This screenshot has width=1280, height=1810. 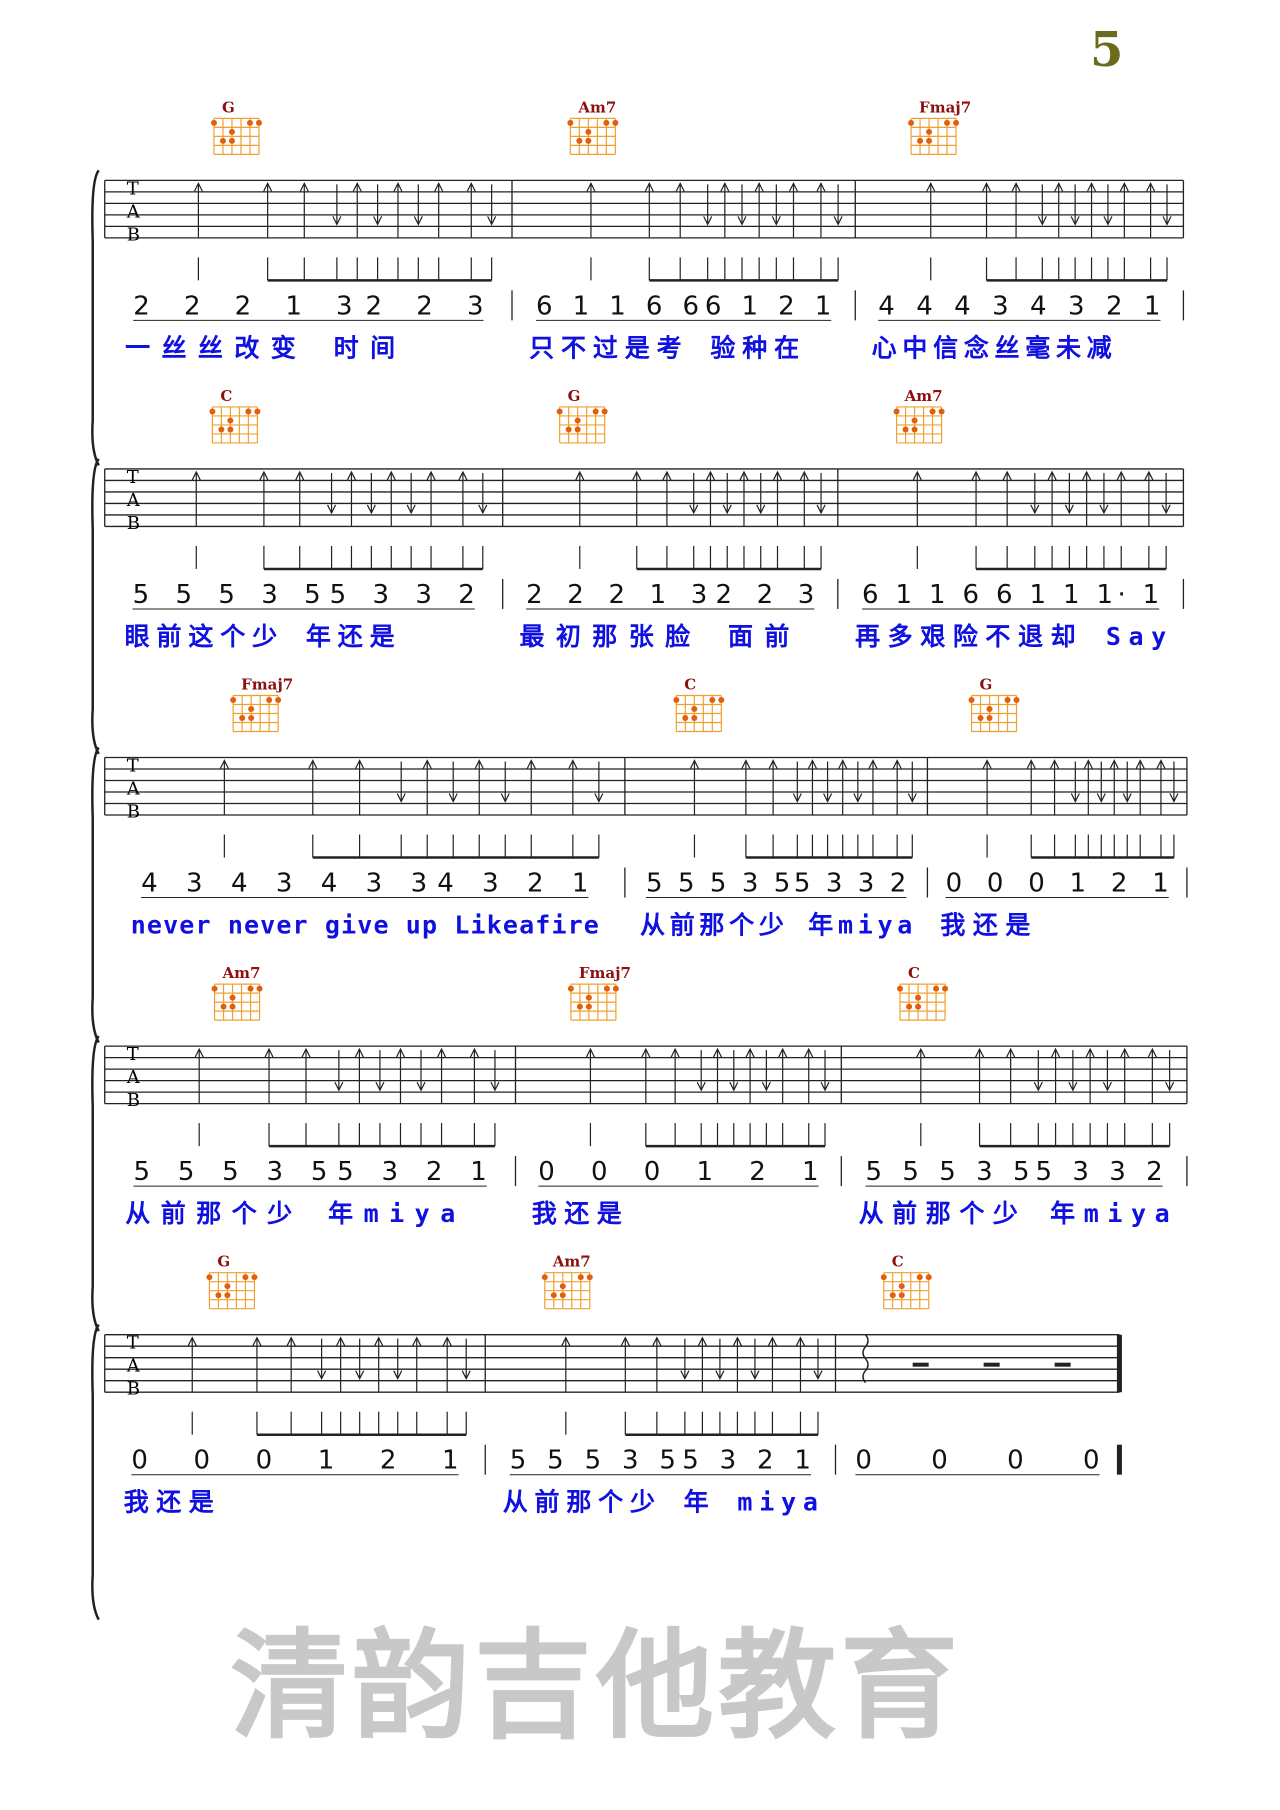 I want to click on lyrics: never never give up Likeafire, so click(x=365, y=925).